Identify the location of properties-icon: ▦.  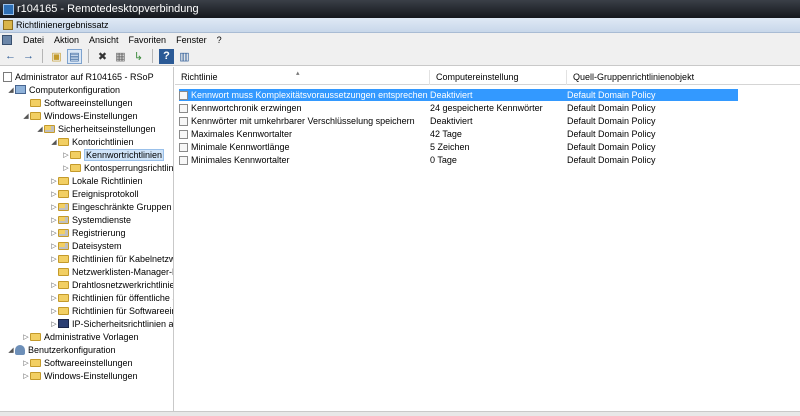
(120, 56).